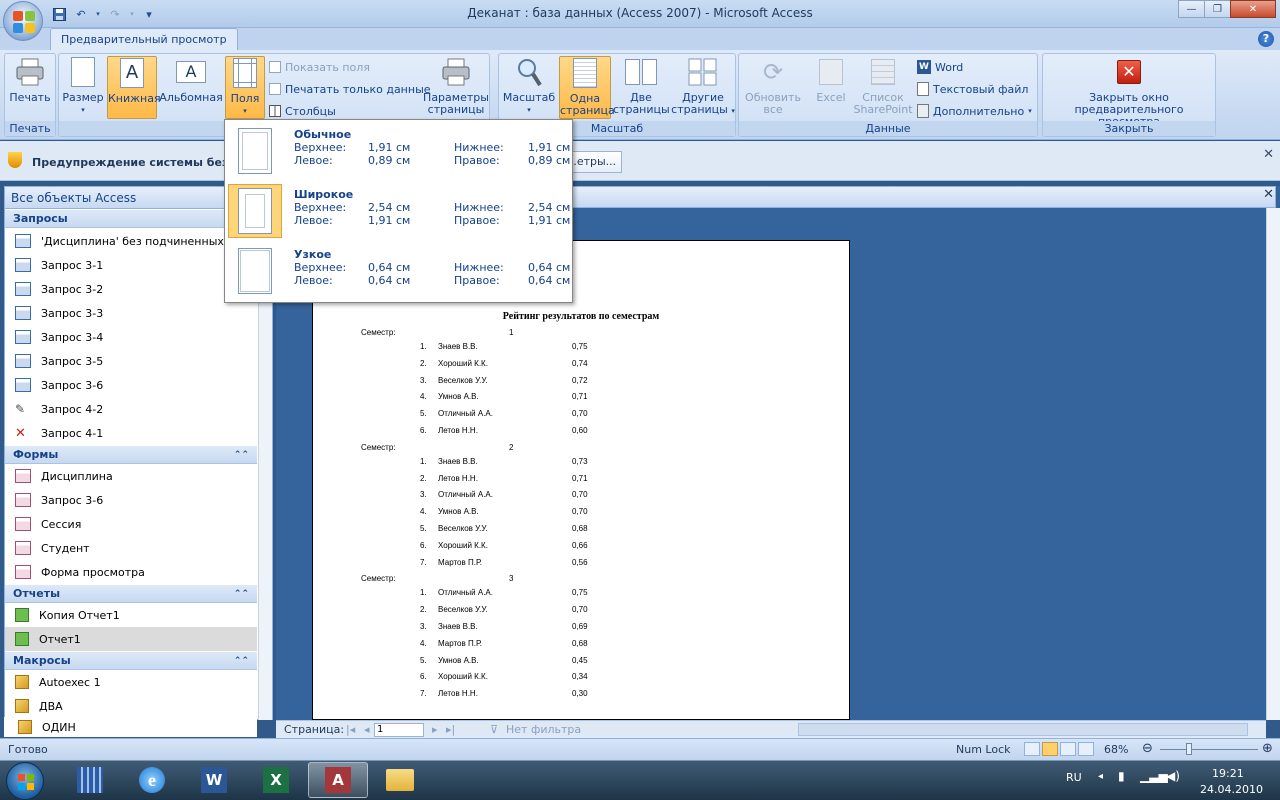 The image size is (1280, 800). Describe the element at coordinates (529, 86) in the screenshot. I see `zoom-button: Масштаб ▾` at that location.